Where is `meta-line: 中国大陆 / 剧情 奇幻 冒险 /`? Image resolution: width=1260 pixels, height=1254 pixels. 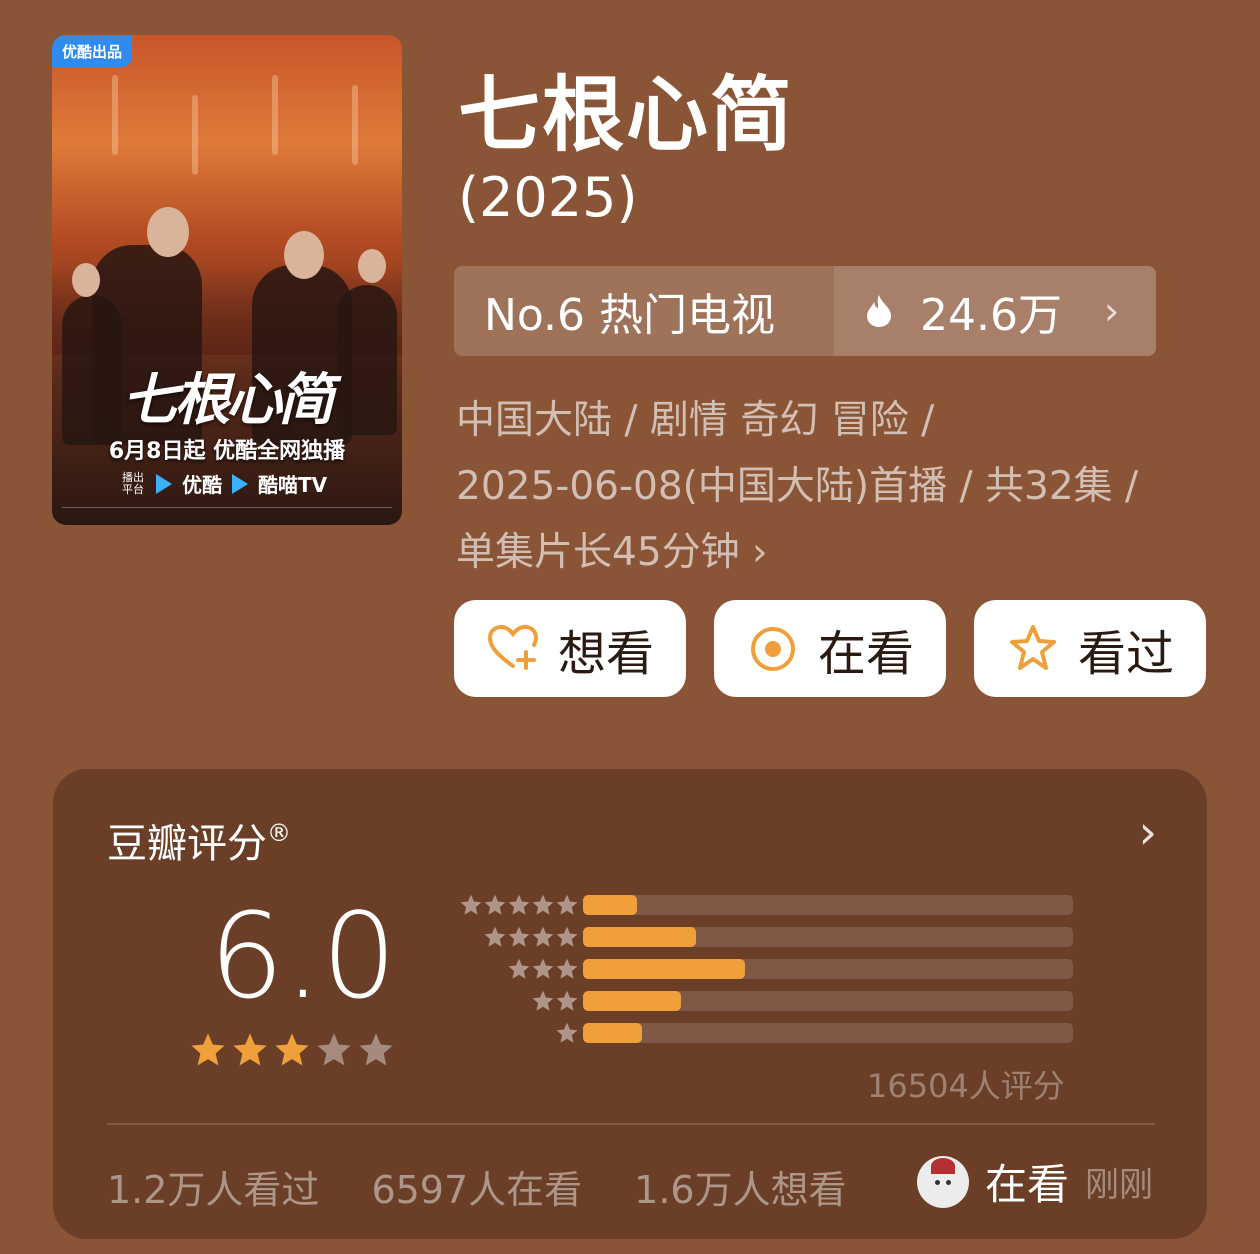 meta-line: 中国大陆 / 剧情 奇幻 冒险 / is located at coordinates (695, 420).